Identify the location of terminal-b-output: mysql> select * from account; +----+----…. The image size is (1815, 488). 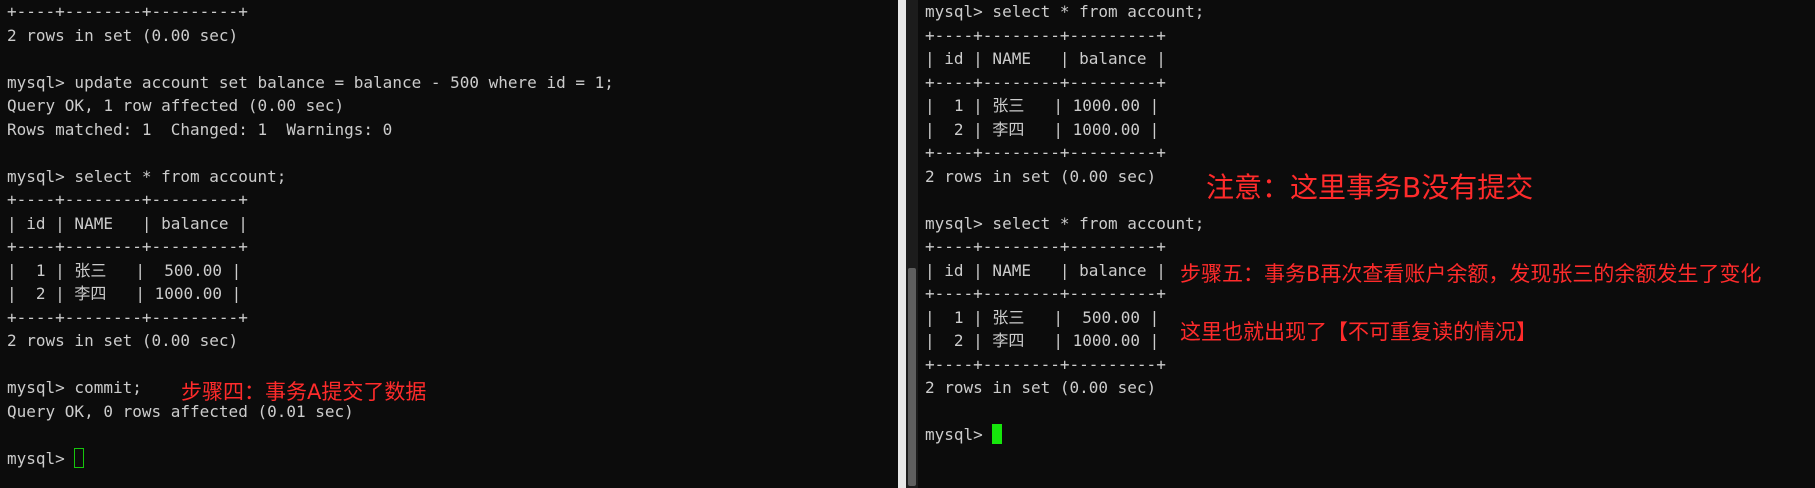
(1064, 223).